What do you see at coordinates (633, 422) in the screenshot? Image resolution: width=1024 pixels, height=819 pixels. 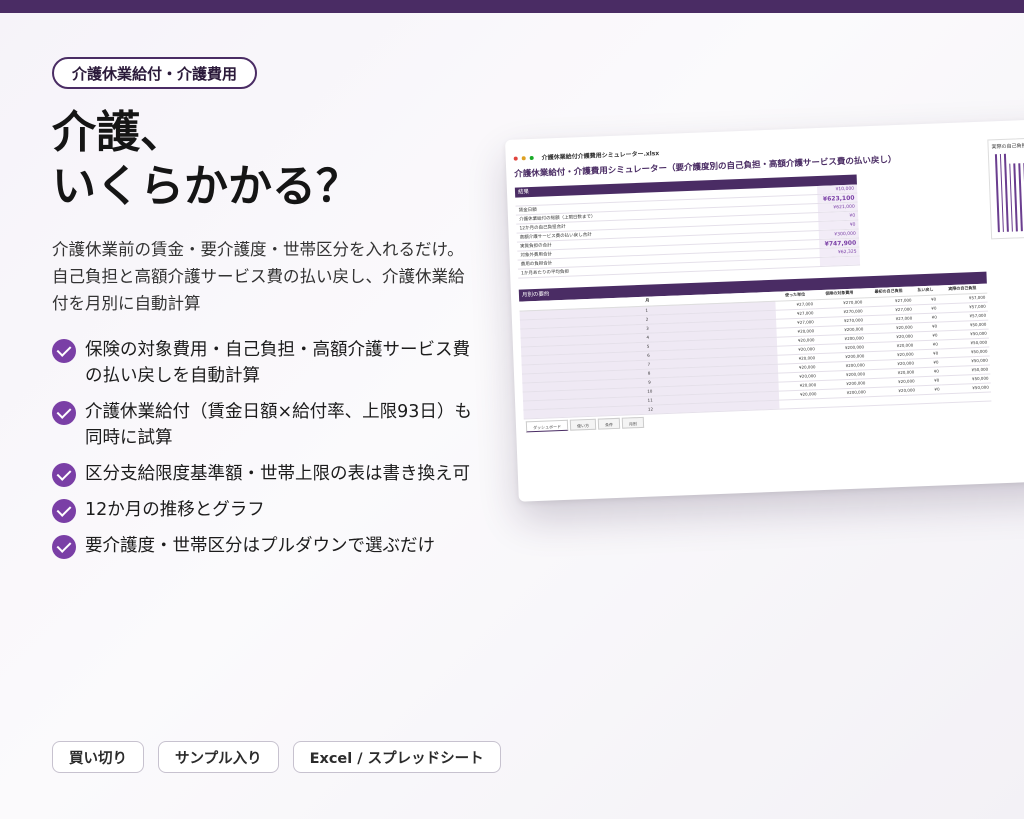 I see `sheet-tab: 月別` at bounding box center [633, 422].